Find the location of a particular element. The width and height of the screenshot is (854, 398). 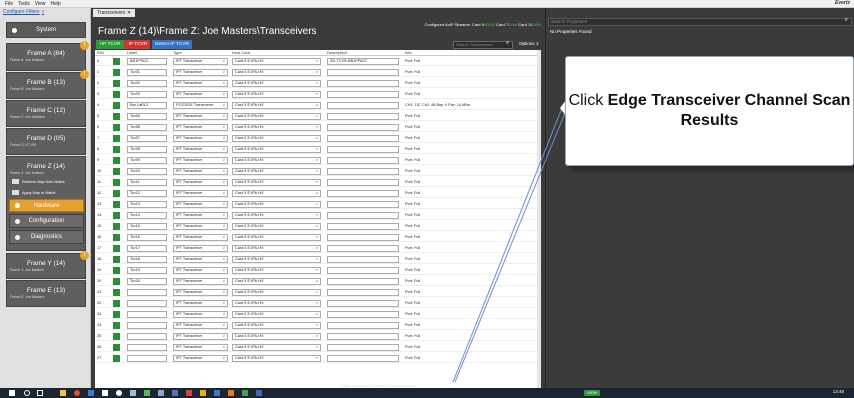

column-header: Info is located at coordinates (408, 52).